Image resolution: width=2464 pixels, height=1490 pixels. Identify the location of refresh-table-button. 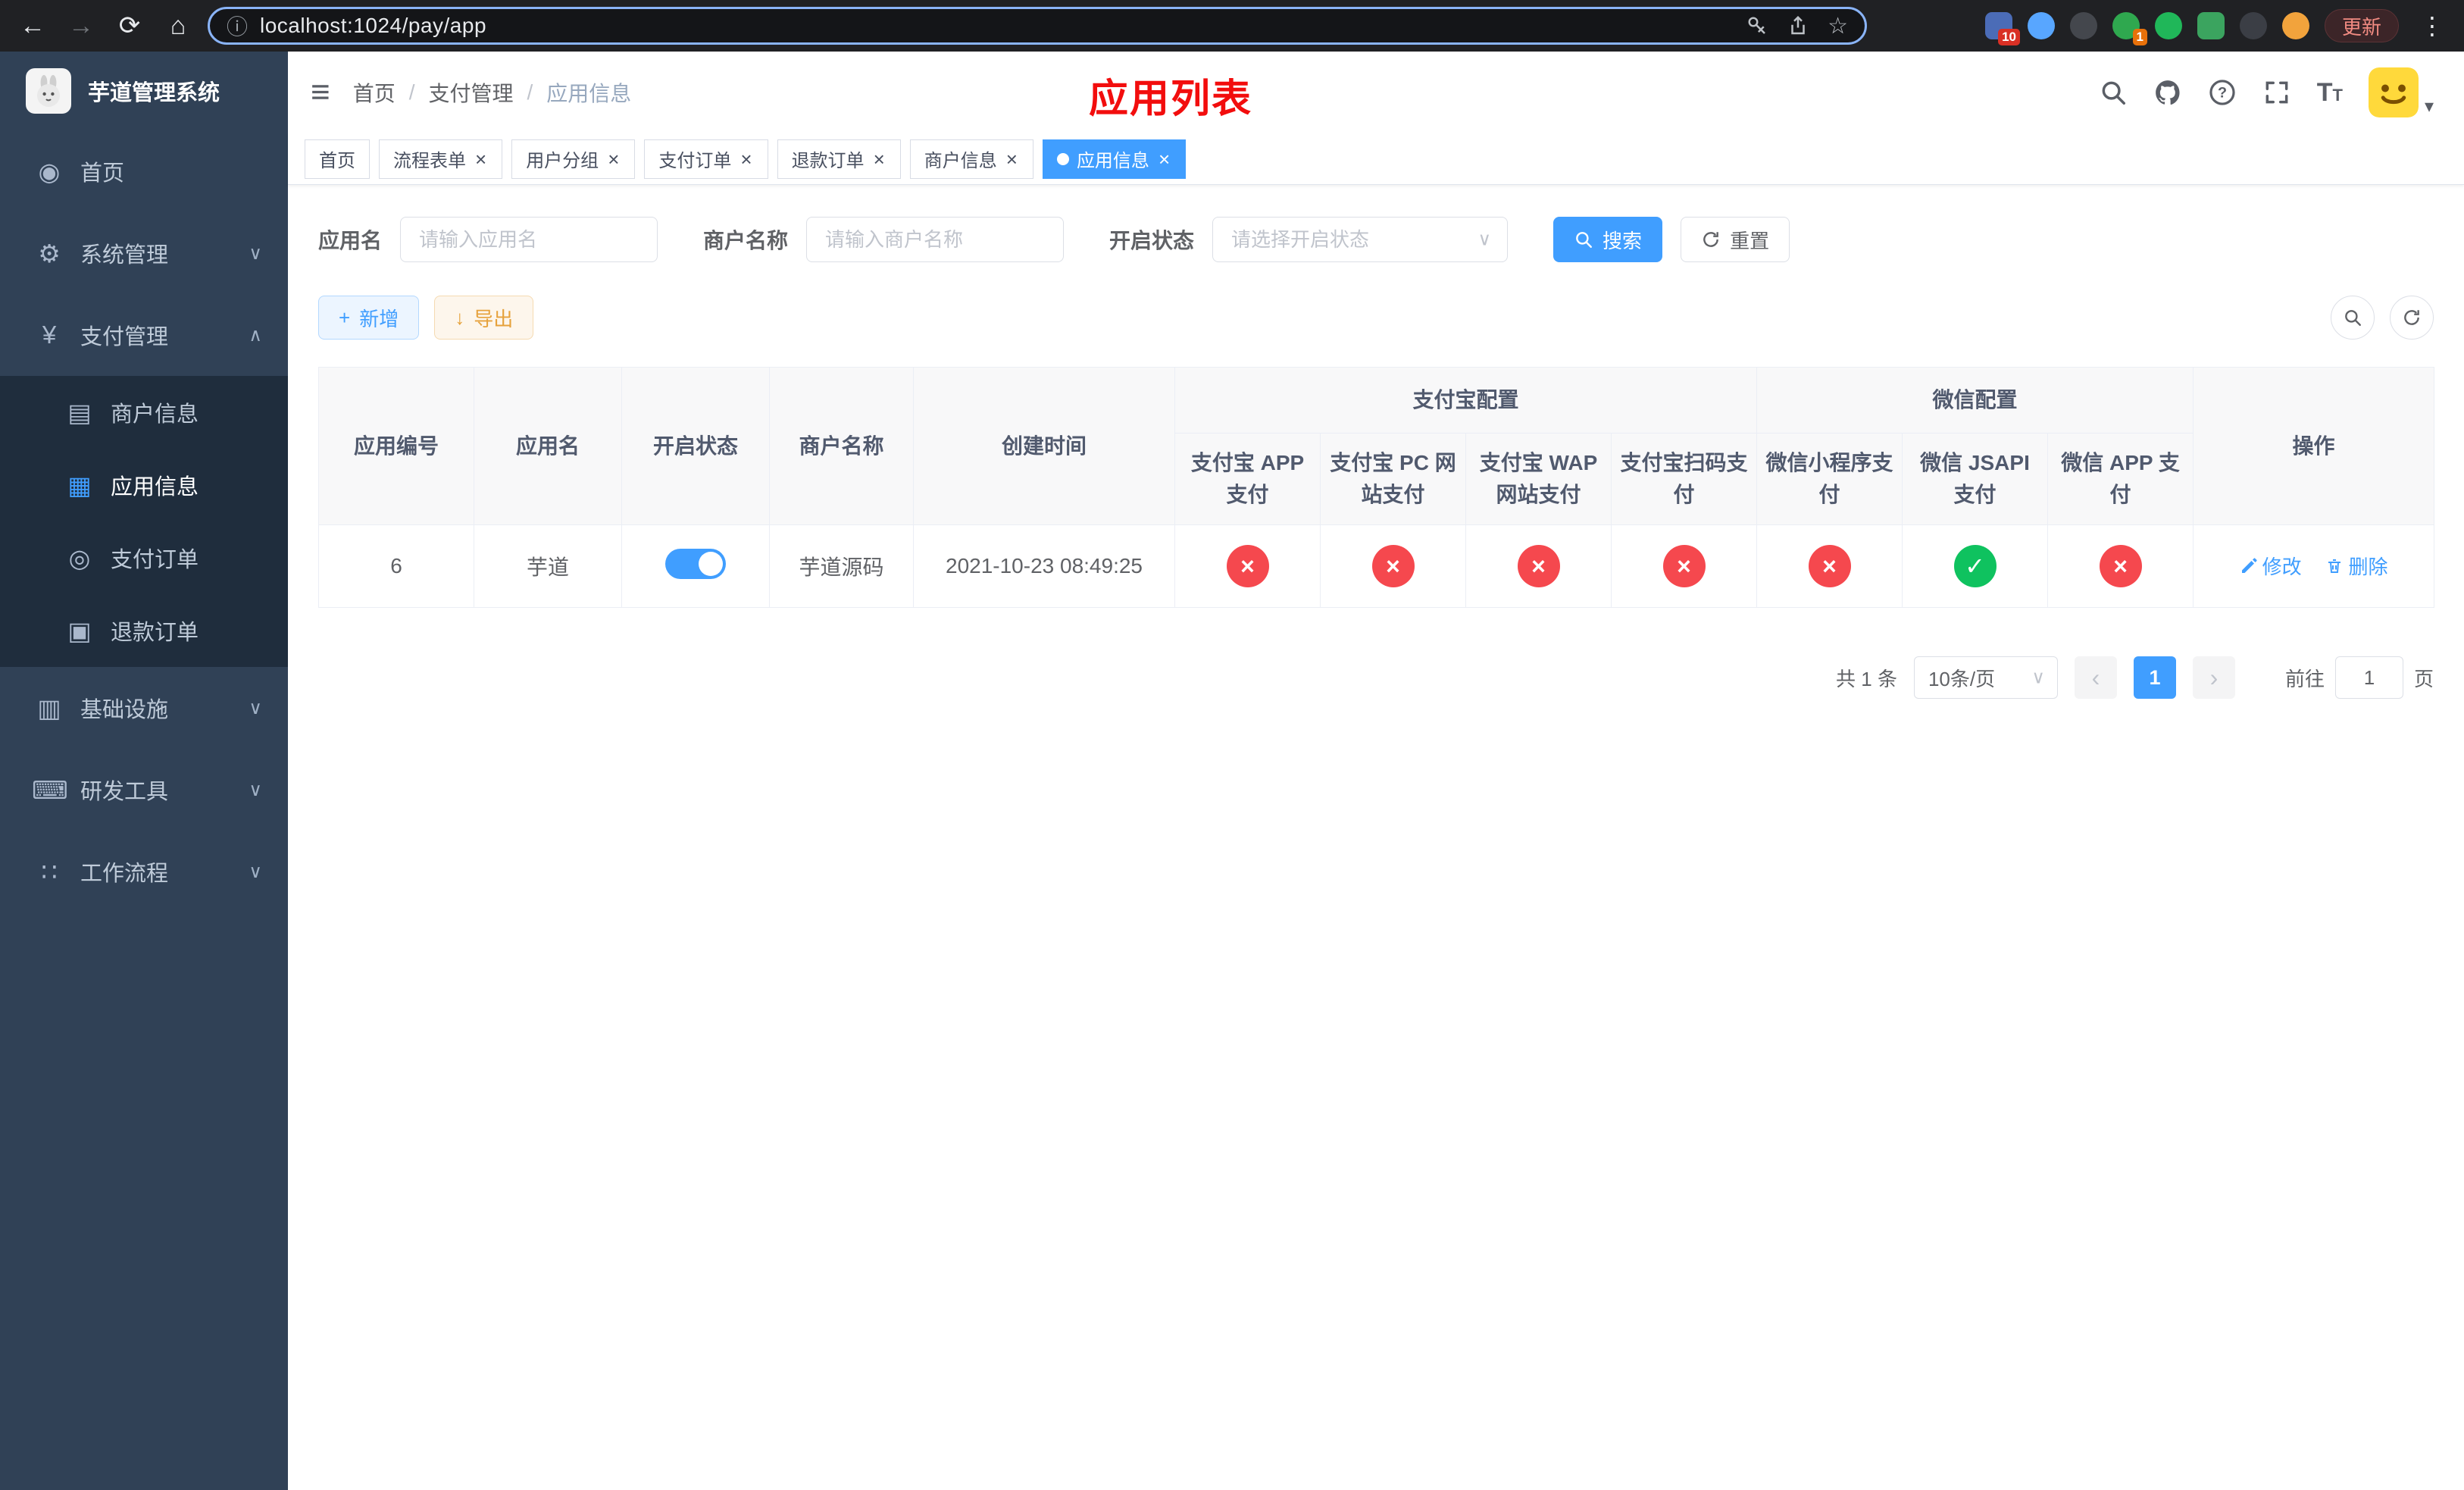
(2412, 318).